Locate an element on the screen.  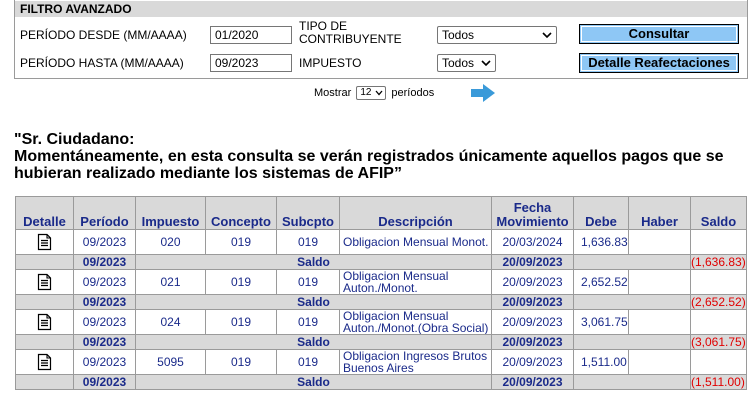
descripcion-line1: Obligacion Mensual Monot. is located at coordinates (416, 242).